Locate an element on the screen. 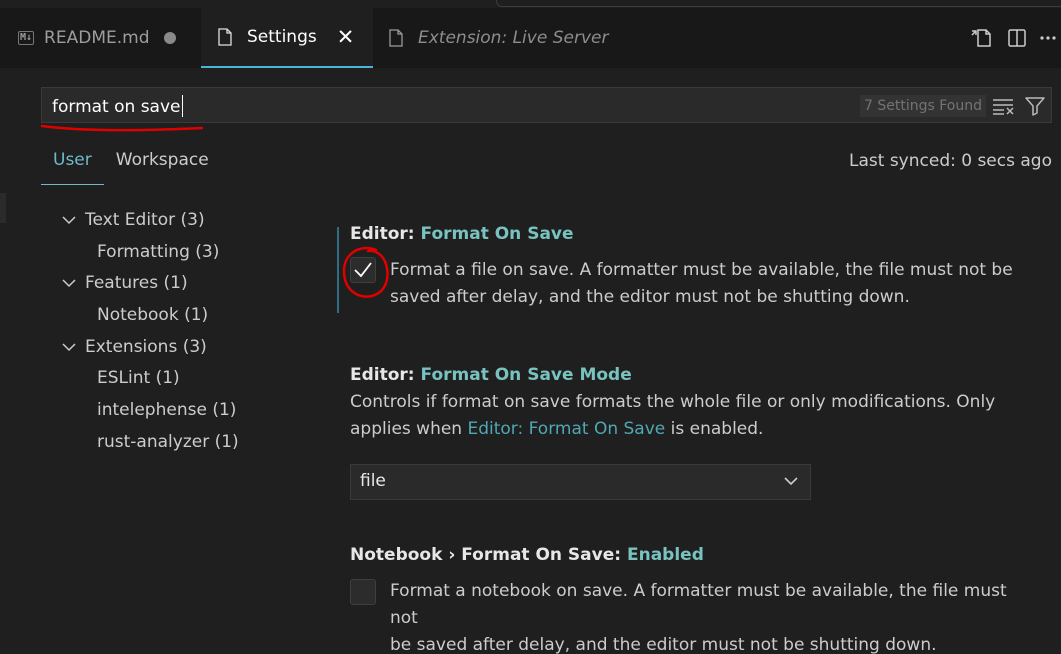  tab-label: README.md is located at coordinates (97, 38).